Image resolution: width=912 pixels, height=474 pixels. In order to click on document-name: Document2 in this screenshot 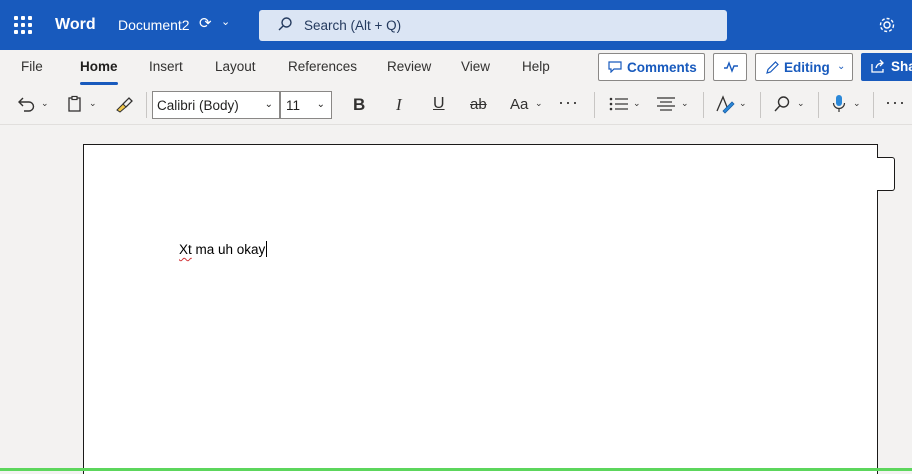, I will do `click(154, 25)`.